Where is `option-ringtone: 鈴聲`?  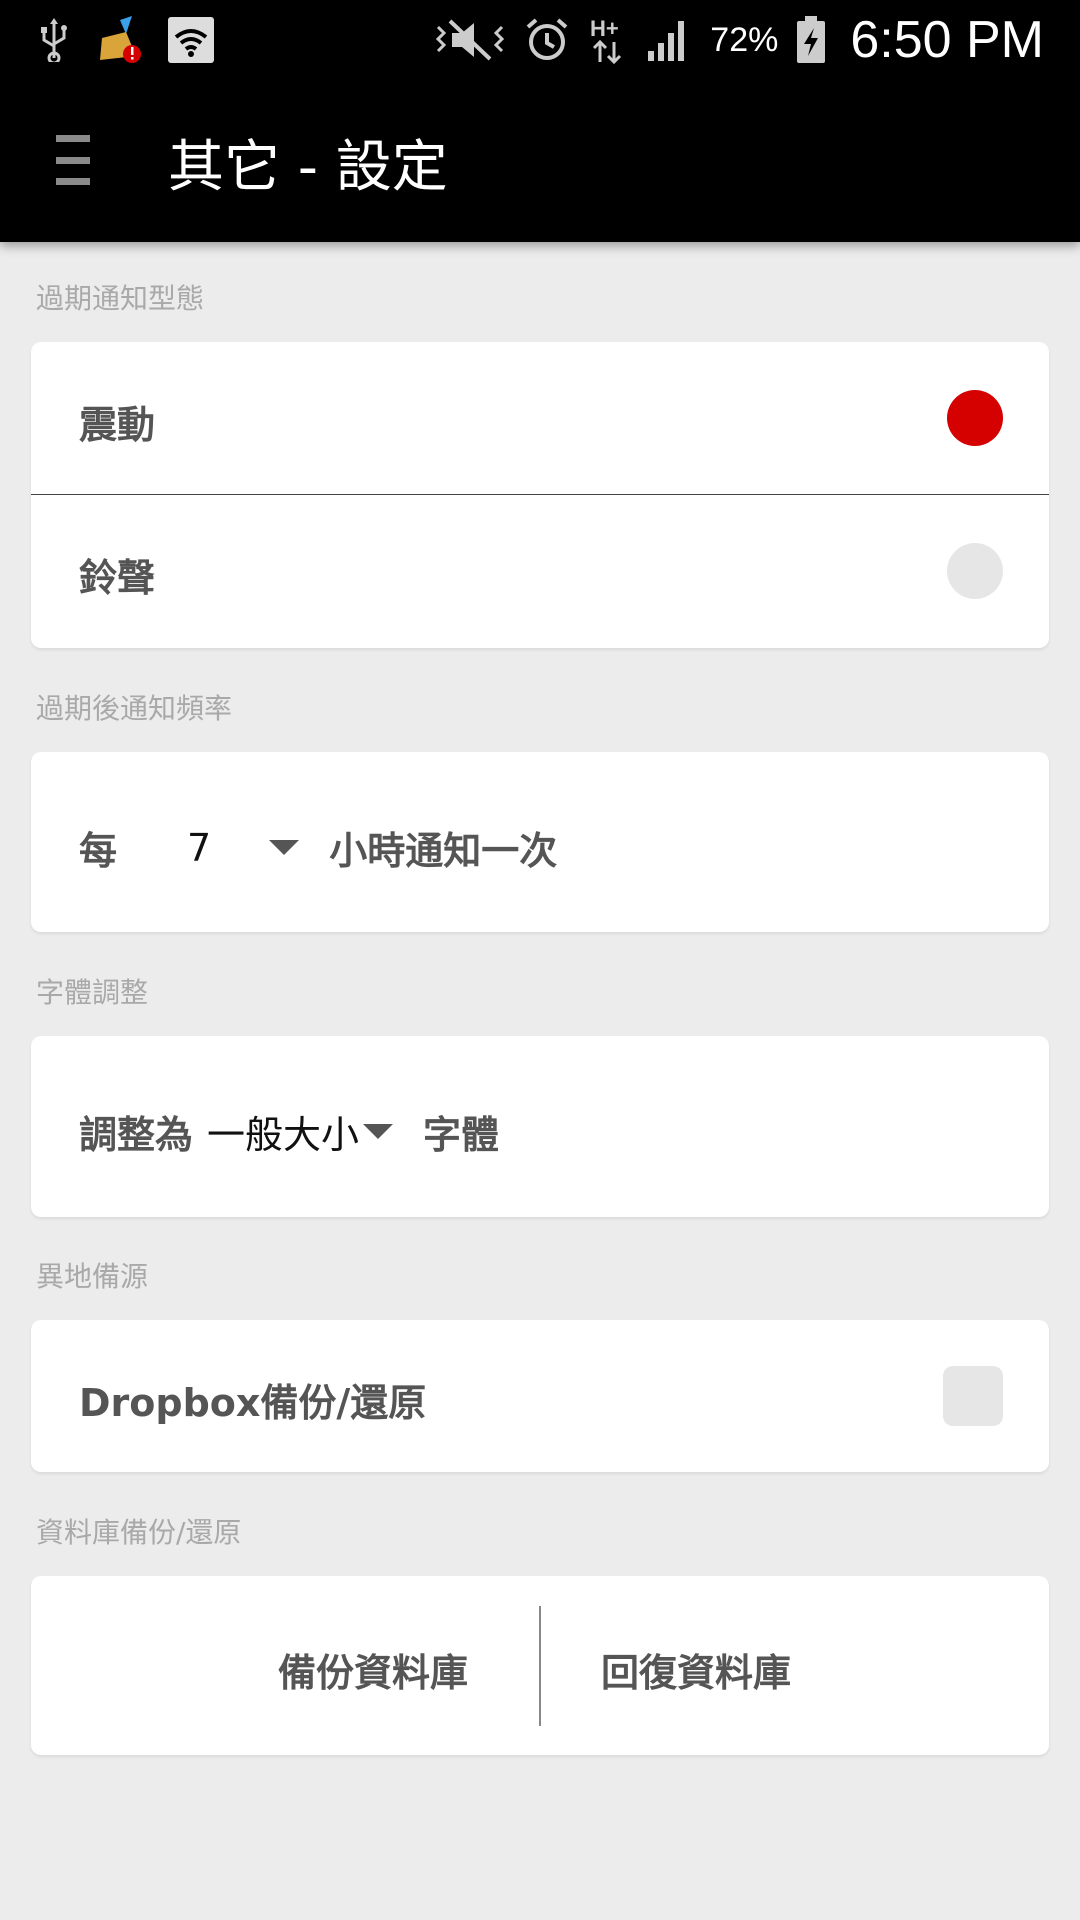 option-ringtone: 鈴聲 is located at coordinates (540, 571).